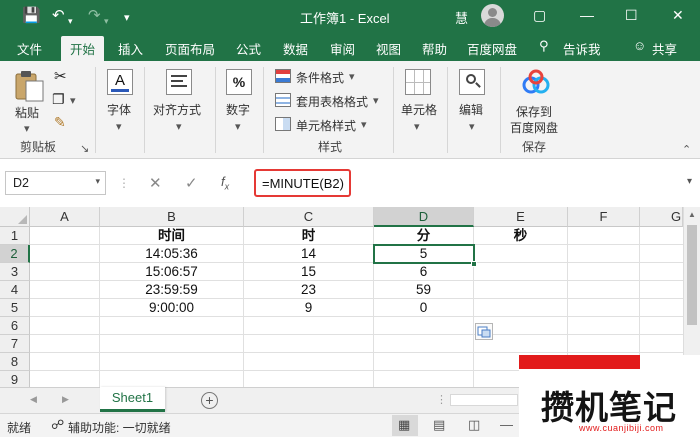 The height and width of the screenshot is (437, 700). I want to click on cell-d4: 59, so click(424, 290).